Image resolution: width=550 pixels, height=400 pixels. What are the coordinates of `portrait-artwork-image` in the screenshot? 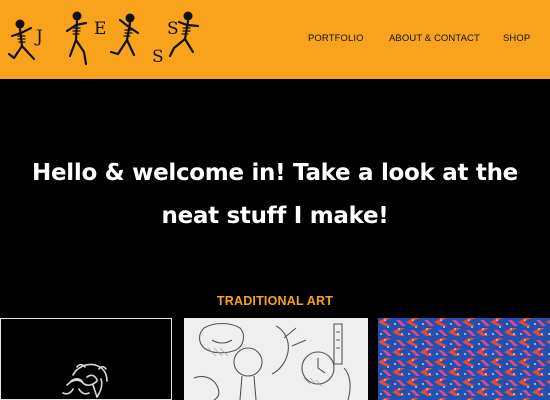 It's located at (85, 380).